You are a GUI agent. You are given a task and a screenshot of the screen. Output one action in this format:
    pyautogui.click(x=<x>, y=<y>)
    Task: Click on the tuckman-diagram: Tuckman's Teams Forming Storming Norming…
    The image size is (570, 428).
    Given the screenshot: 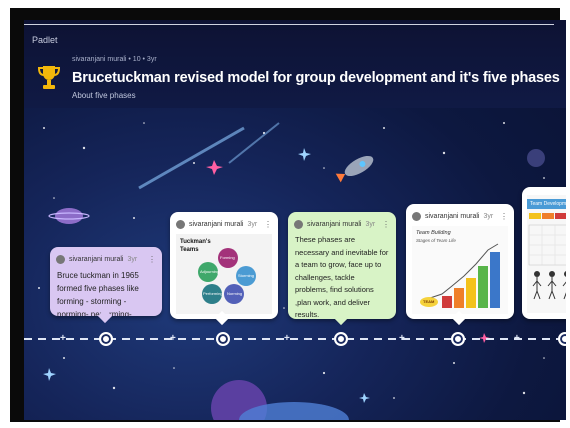 What is the action you would take?
    pyautogui.click(x=224, y=274)
    